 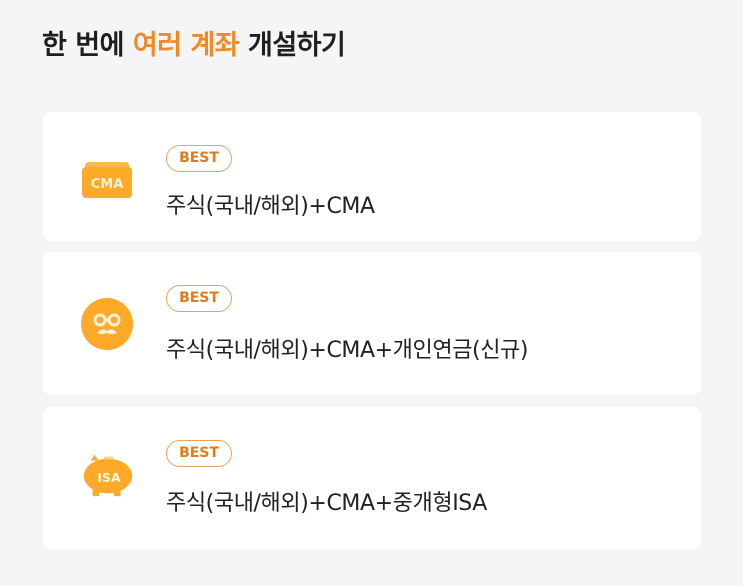 I want to click on pension-face-icon, so click(x=107, y=324).